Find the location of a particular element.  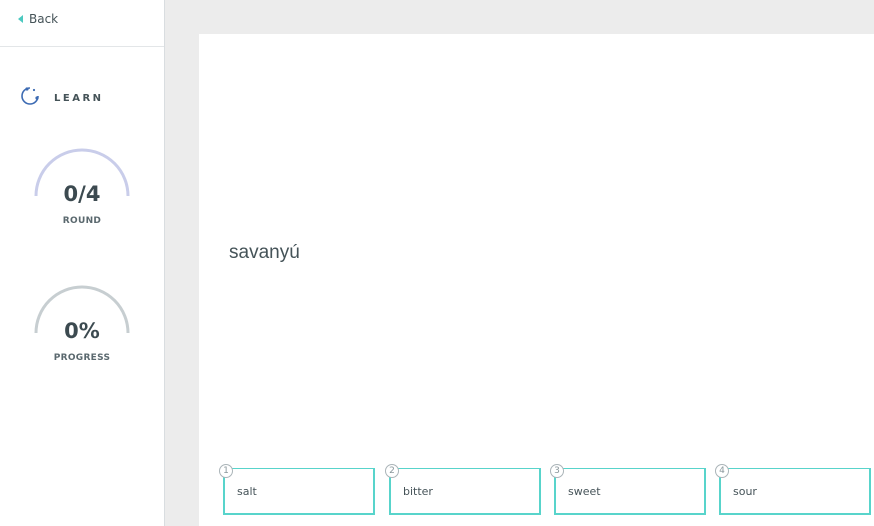

round-gauge: 0/4 ROUND is located at coordinates (82, 187).